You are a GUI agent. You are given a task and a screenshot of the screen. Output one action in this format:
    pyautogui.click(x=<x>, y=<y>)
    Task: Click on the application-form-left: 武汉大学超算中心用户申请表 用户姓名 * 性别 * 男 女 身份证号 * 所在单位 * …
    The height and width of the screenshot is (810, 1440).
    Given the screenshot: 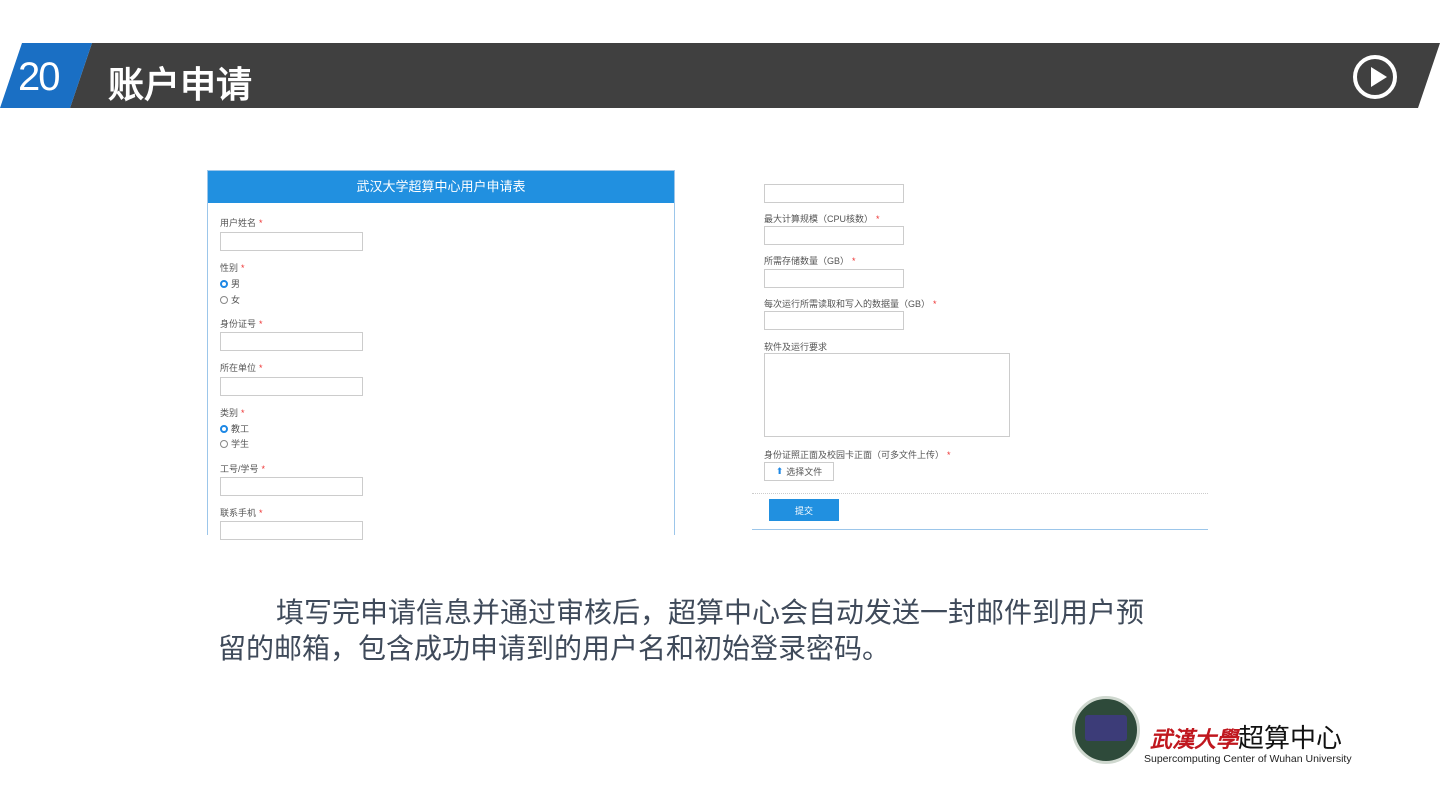 What is the action you would take?
    pyautogui.click(x=441, y=355)
    